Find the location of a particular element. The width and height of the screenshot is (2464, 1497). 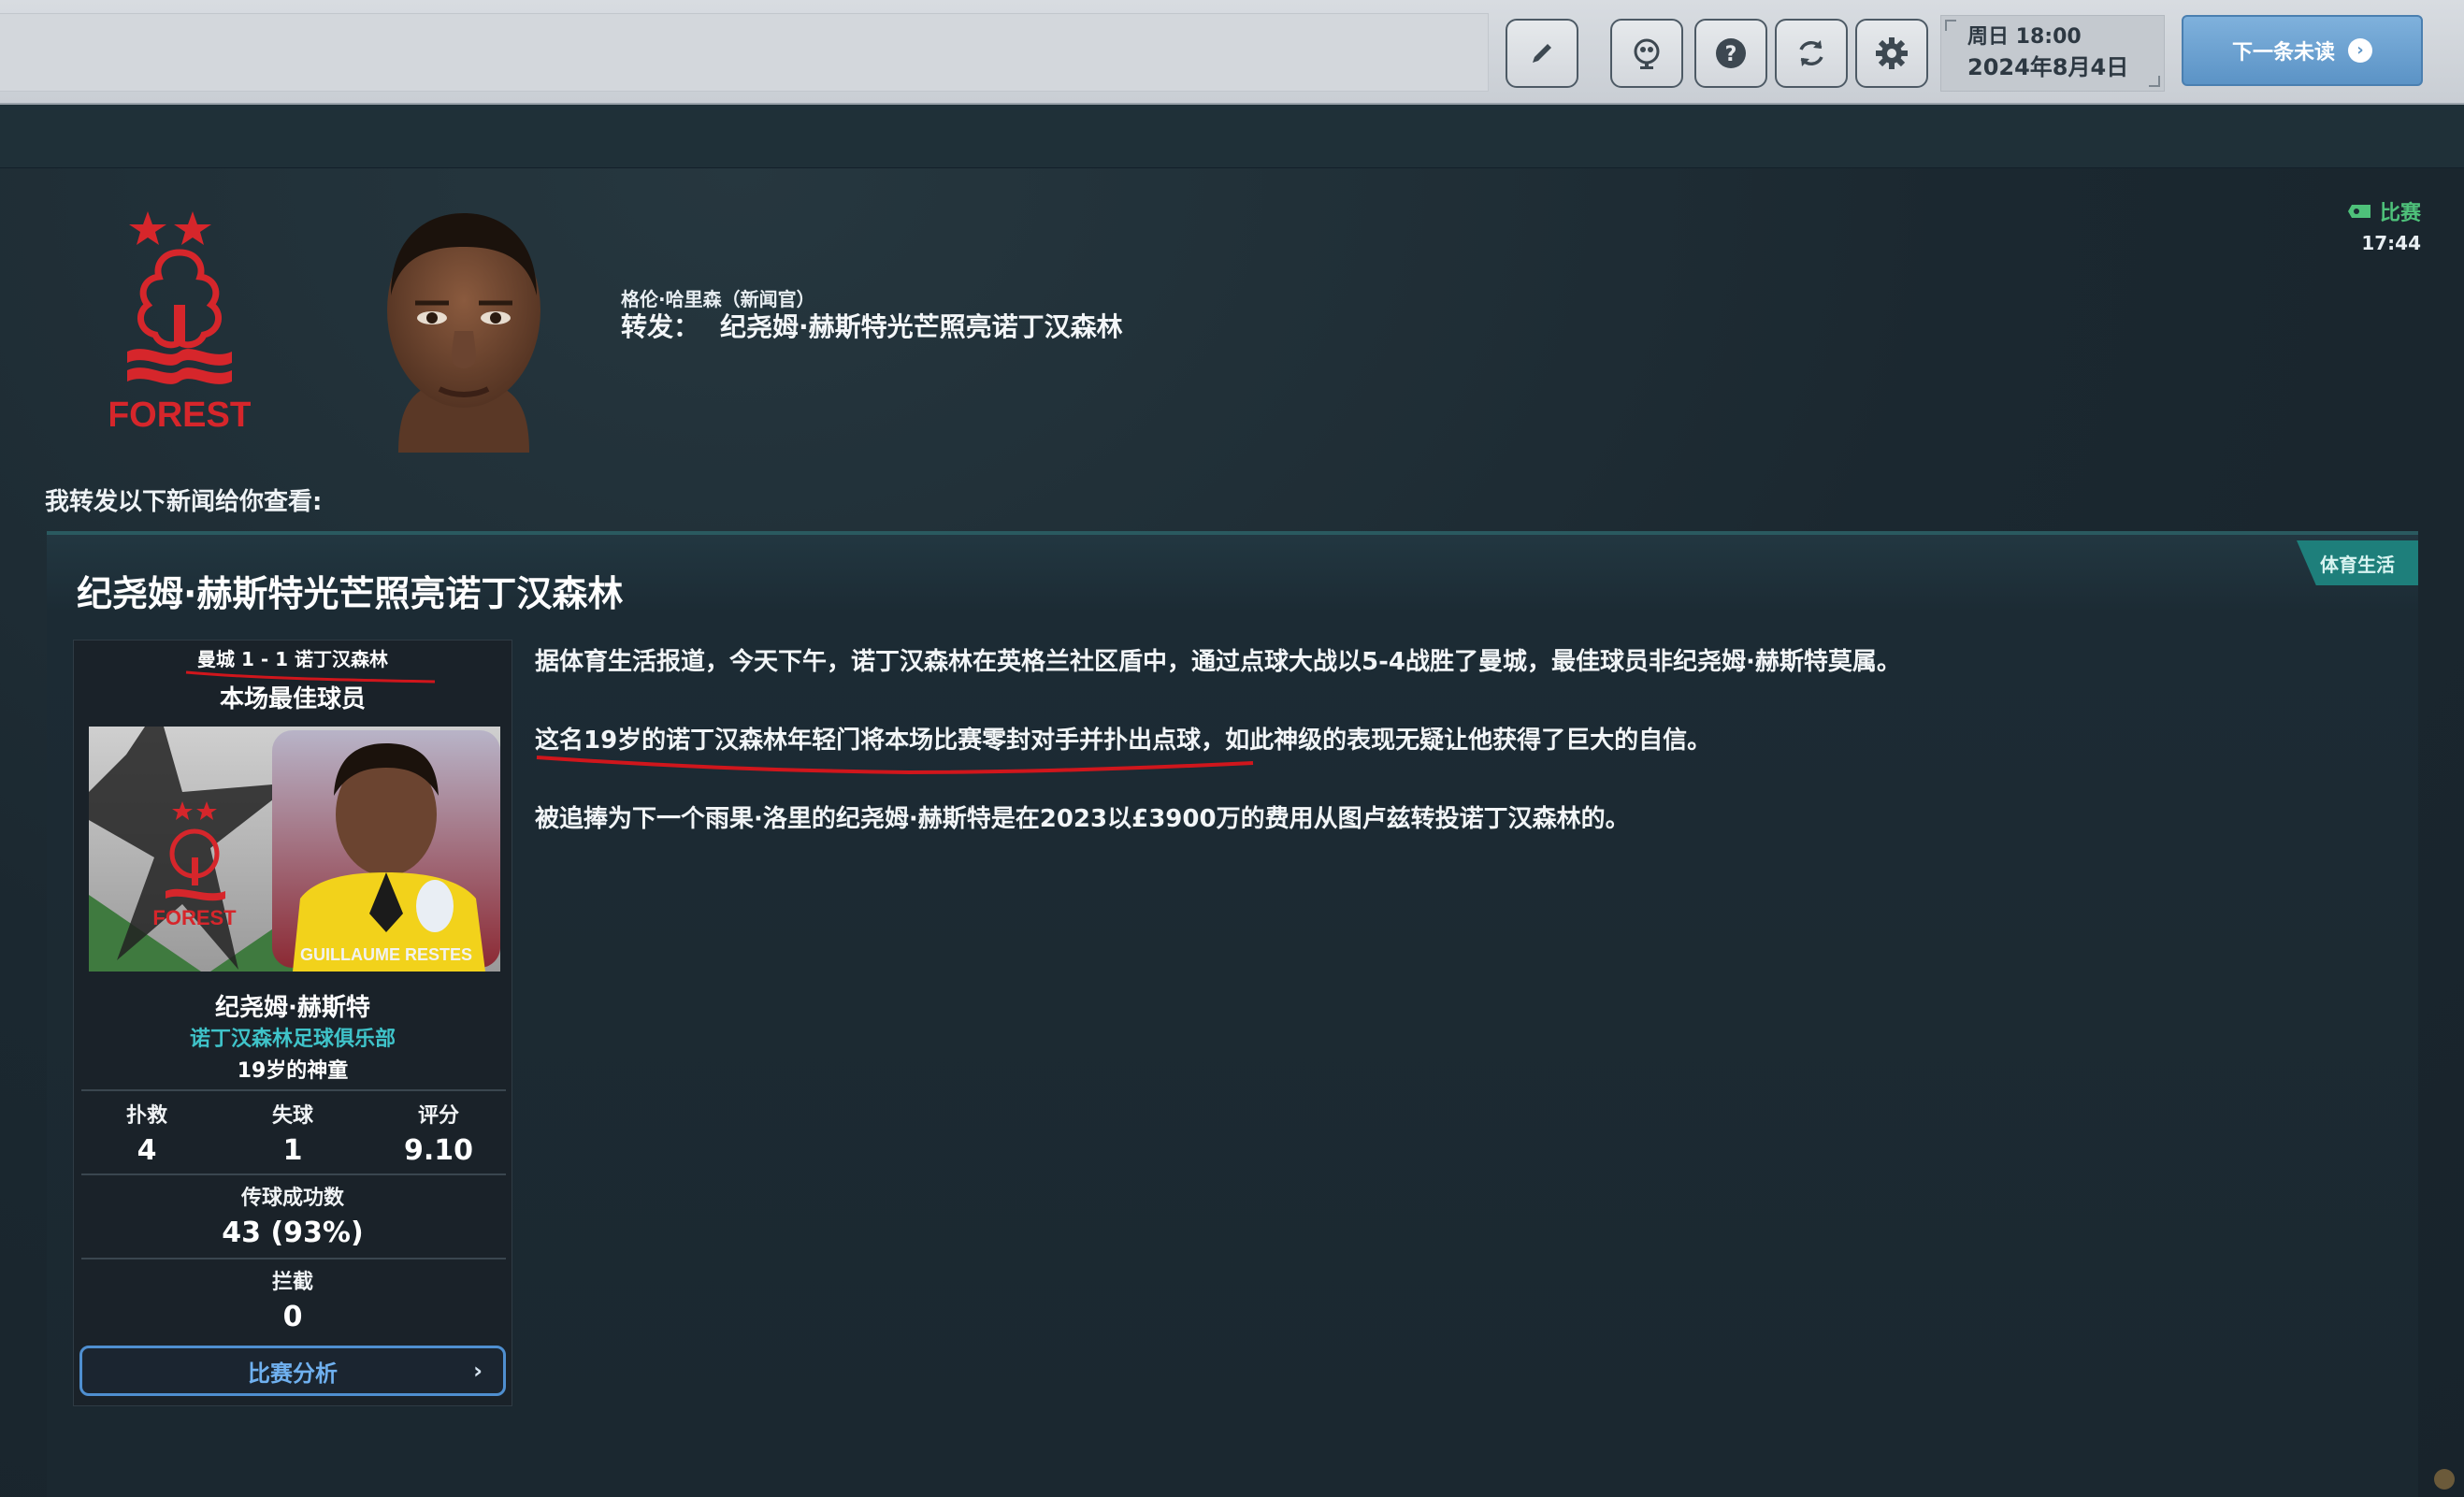

stat-label: 失球 is located at coordinates (292, 1116).